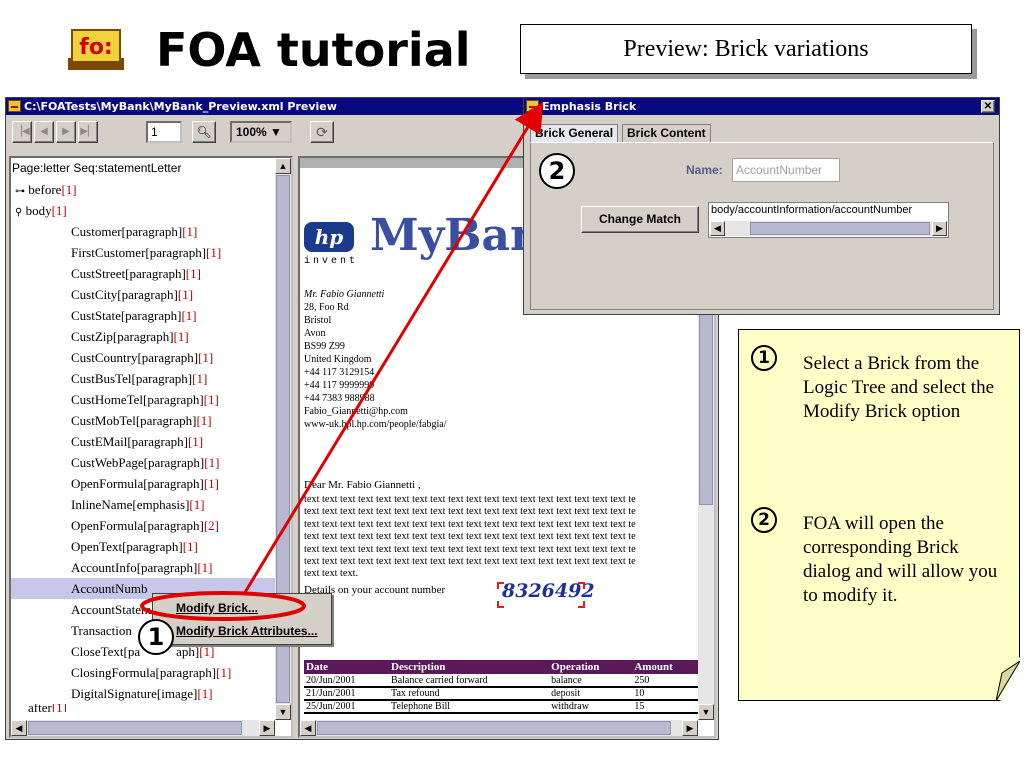 The image size is (1024, 768). Describe the element at coordinates (156, 637) in the screenshot. I see `step-1-badge: 1` at that location.